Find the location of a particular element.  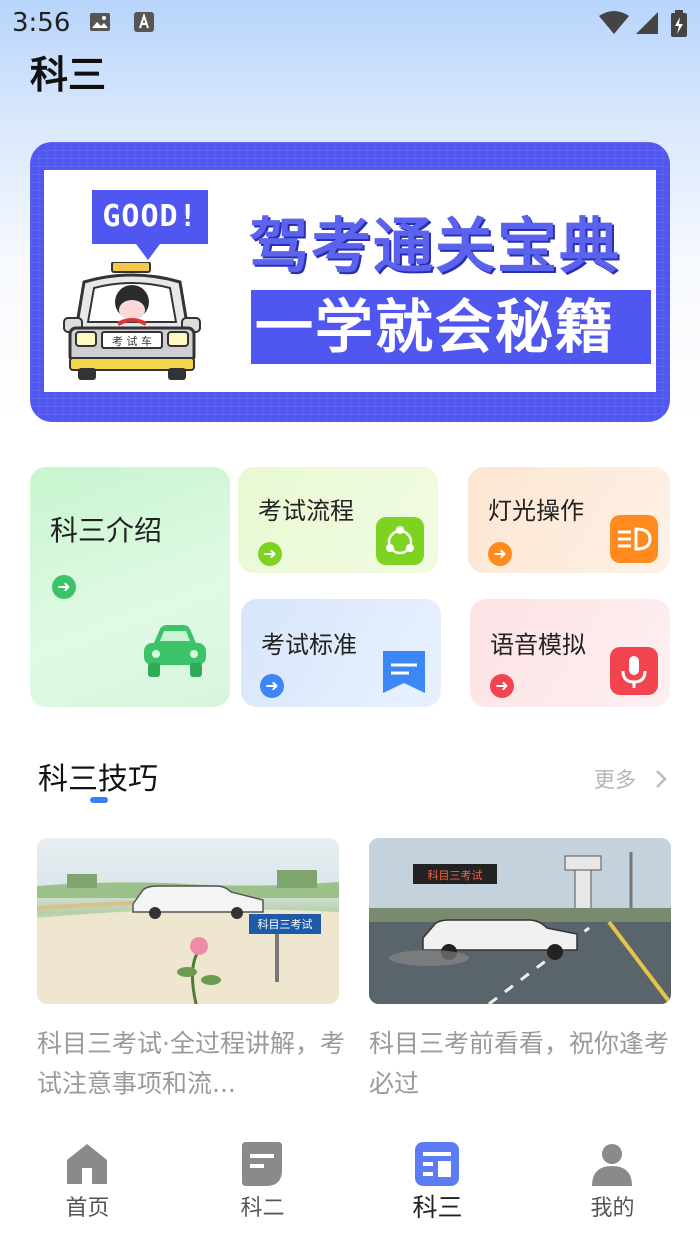

nav-item-subject-three: 科三 is located at coordinates (437, 1184).